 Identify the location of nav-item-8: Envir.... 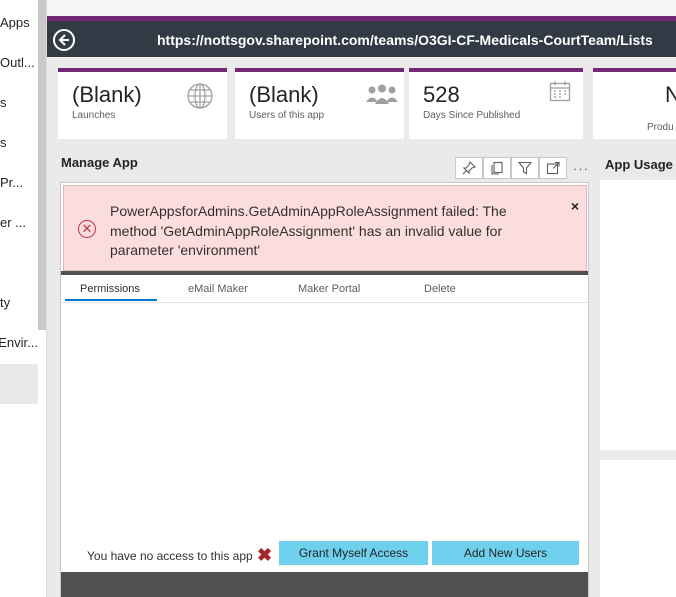
(19, 343).